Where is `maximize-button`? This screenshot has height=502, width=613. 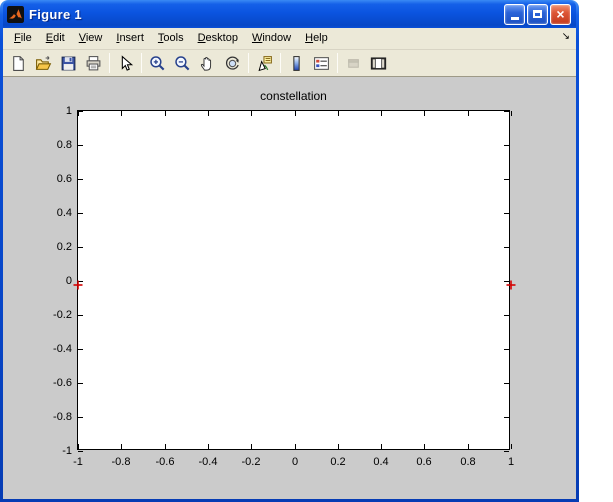 maximize-button is located at coordinates (537, 14).